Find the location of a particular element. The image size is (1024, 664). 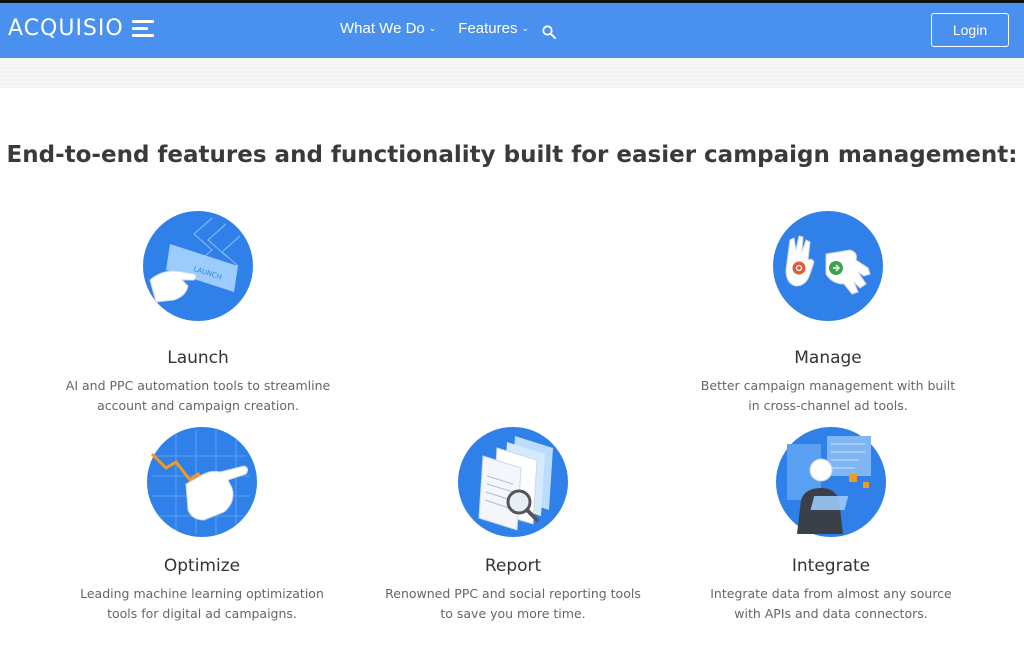

brand-logo: ACQUISIO is located at coordinates (81, 28).